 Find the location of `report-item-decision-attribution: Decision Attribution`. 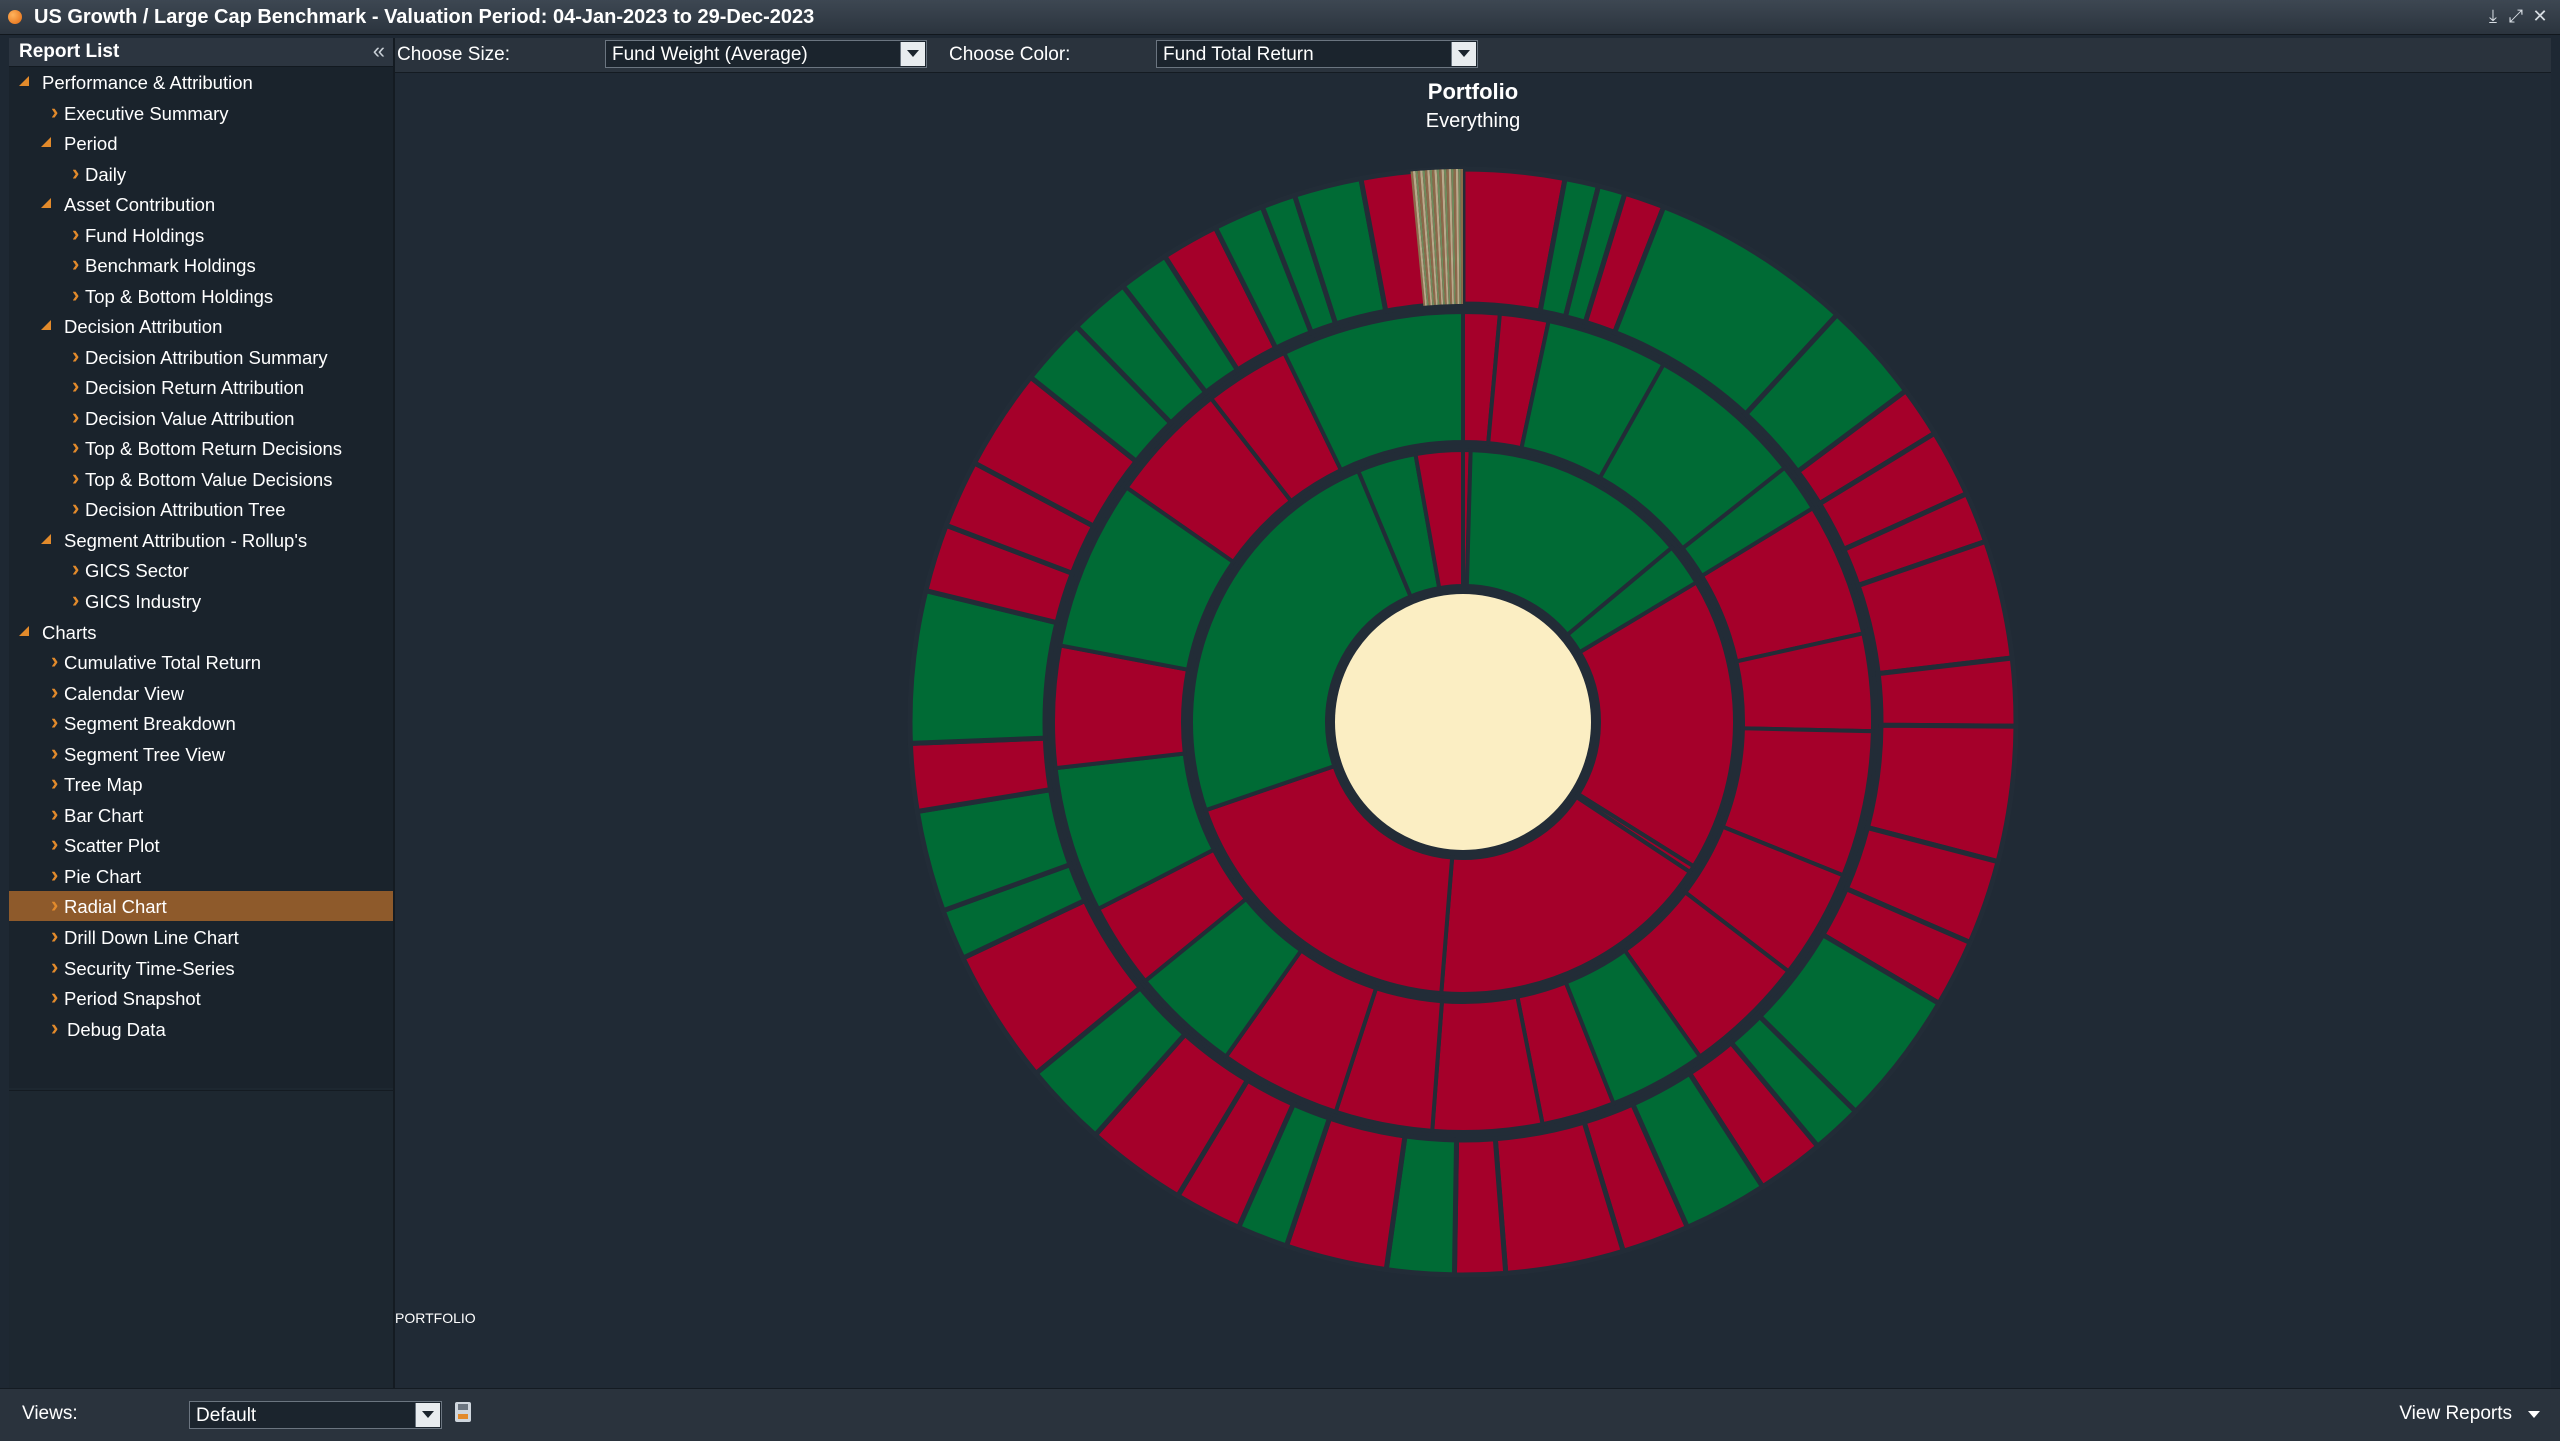

report-item-decision-attribution: Decision Attribution is located at coordinates (201, 326).